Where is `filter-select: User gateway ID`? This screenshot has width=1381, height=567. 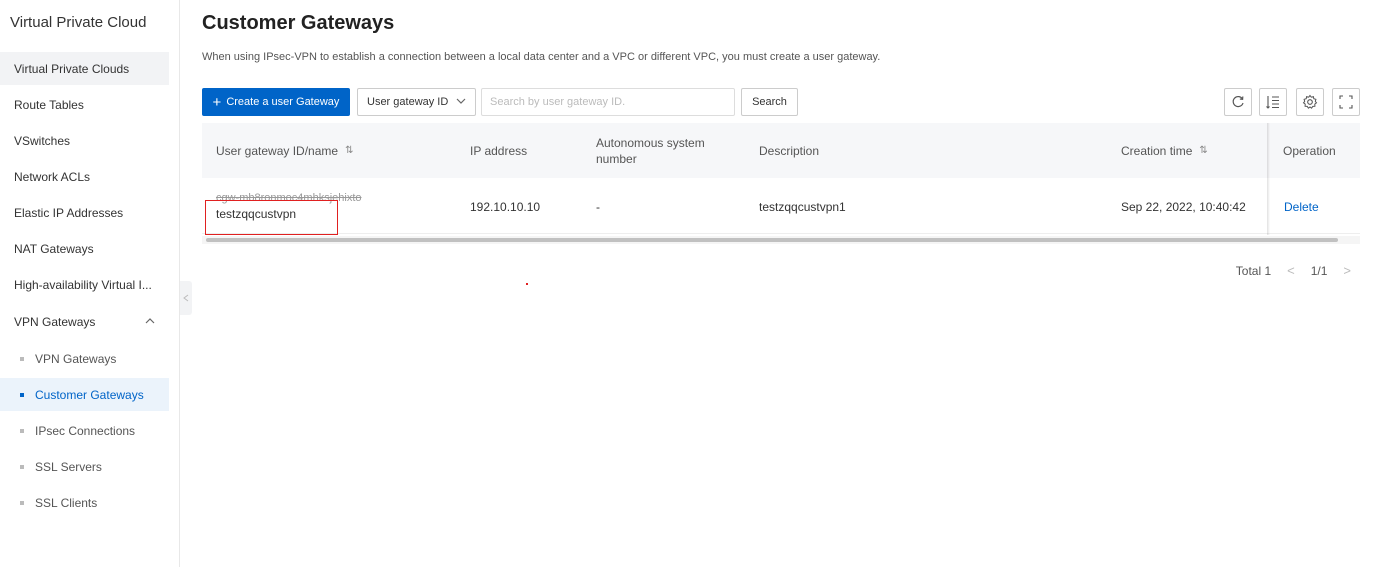
filter-select: User gateway ID is located at coordinates (416, 102).